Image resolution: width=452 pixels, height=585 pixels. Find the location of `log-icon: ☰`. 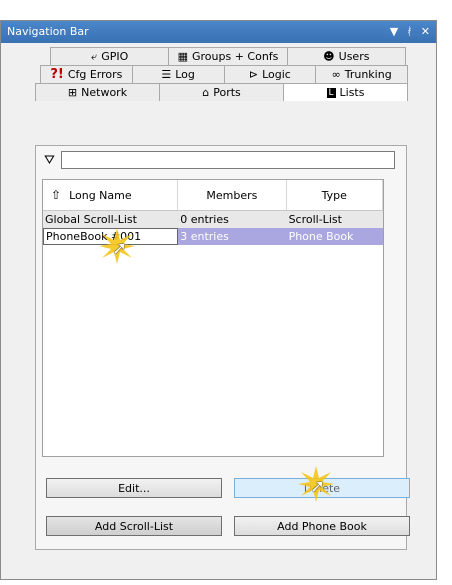

log-icon: ☰ is located at coordinates (166, 74).